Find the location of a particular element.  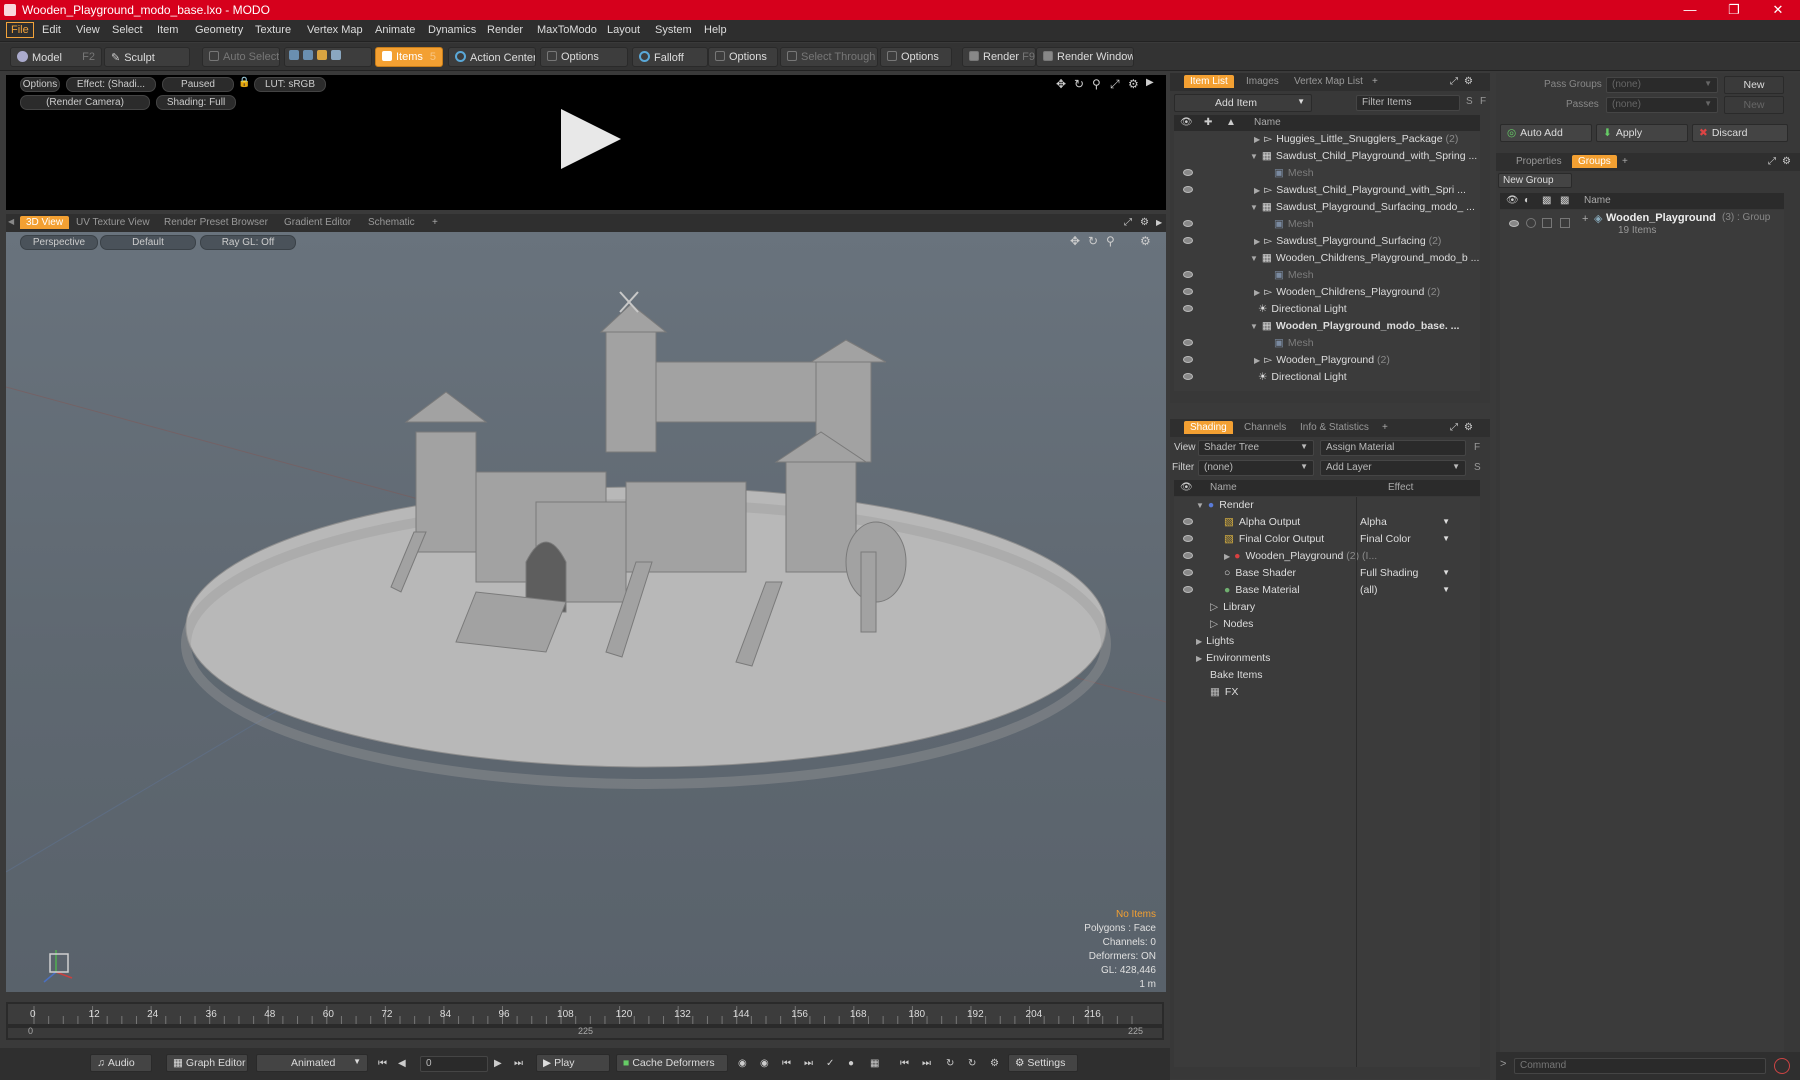

prev-key-icon: ⏮ is located at coordinates (786, 1063).